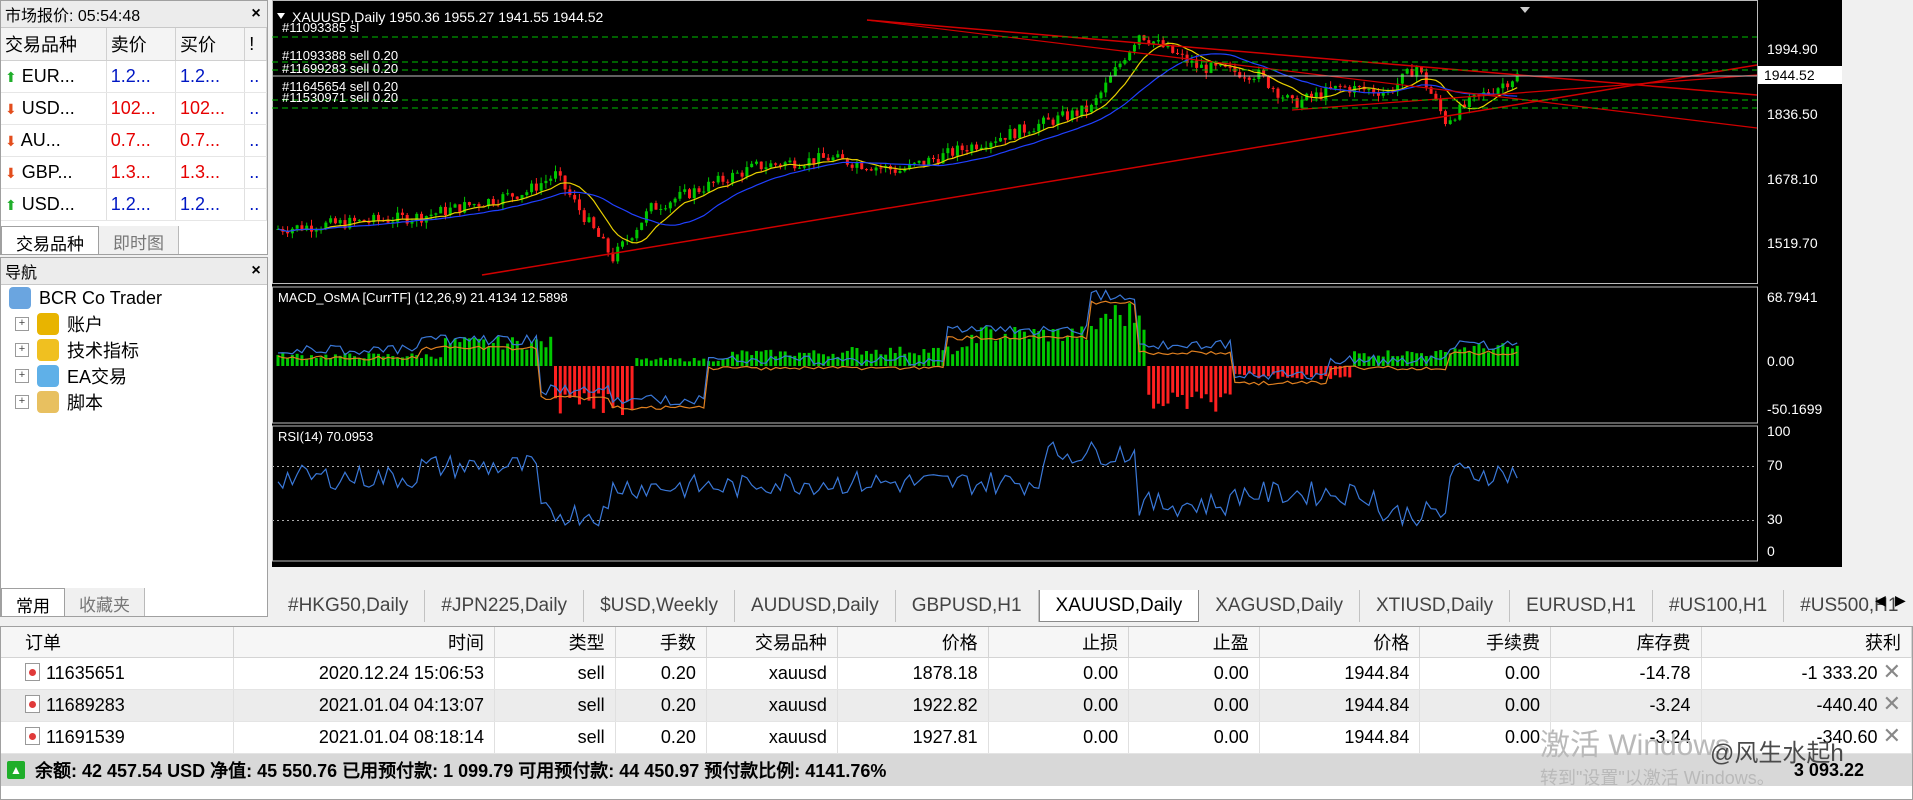 This screenshot has height=800, width=1913. I want to click on navigator-item-accounts: + 账户, so click(134, 324).